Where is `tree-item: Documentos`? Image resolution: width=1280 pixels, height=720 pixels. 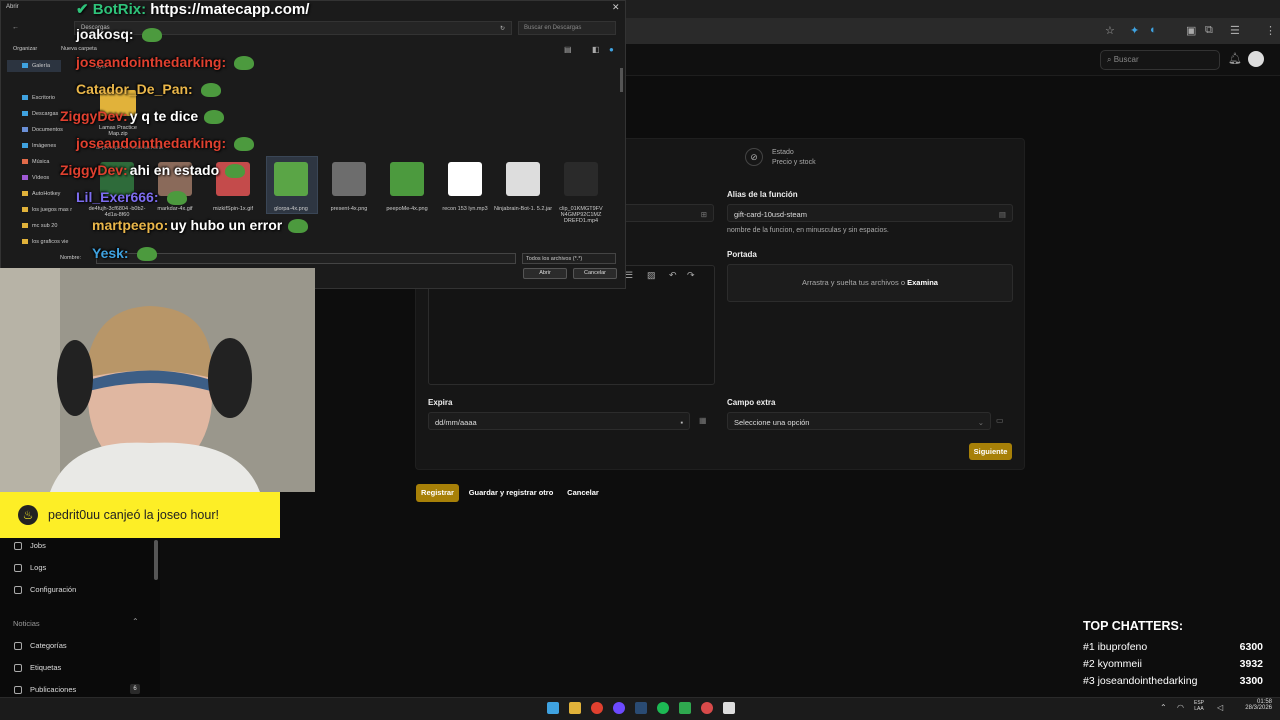 tree-item: Documentos is located at coordinates (42, 130).